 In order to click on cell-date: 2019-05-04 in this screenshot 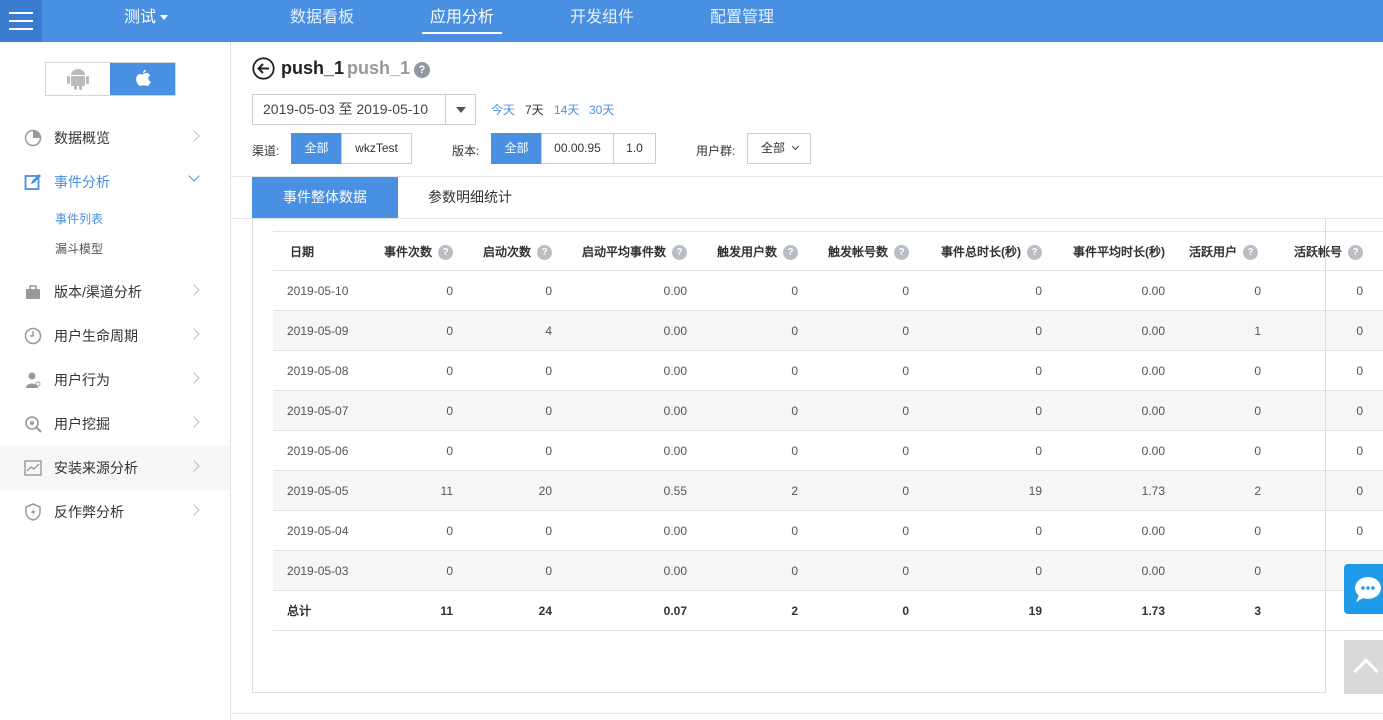, I will do `click(318, 531)`.